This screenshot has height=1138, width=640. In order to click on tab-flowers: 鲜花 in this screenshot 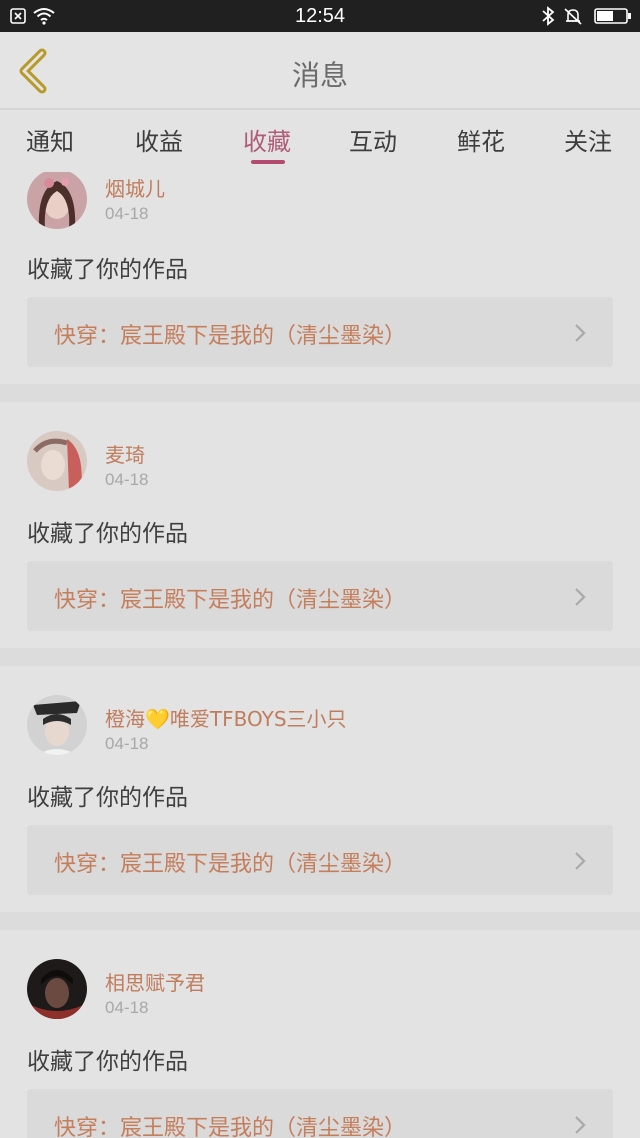, I will do `click(481, 139)`.